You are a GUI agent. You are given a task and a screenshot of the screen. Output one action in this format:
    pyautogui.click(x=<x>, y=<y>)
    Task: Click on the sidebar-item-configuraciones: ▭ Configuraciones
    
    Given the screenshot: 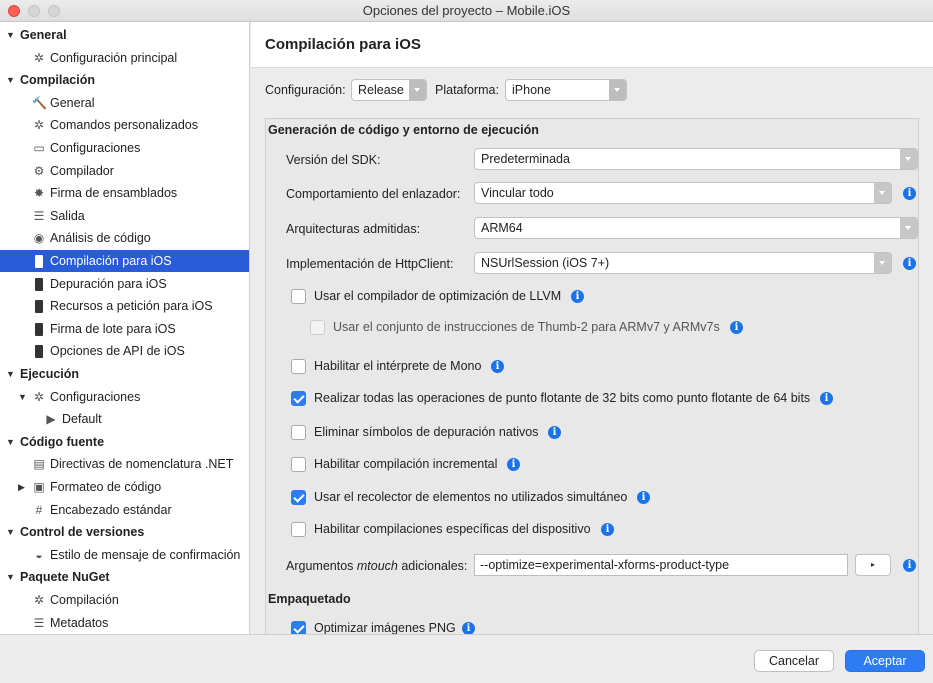 What is the action you would take?
    pyautogui.click(x=124, y=148)
    